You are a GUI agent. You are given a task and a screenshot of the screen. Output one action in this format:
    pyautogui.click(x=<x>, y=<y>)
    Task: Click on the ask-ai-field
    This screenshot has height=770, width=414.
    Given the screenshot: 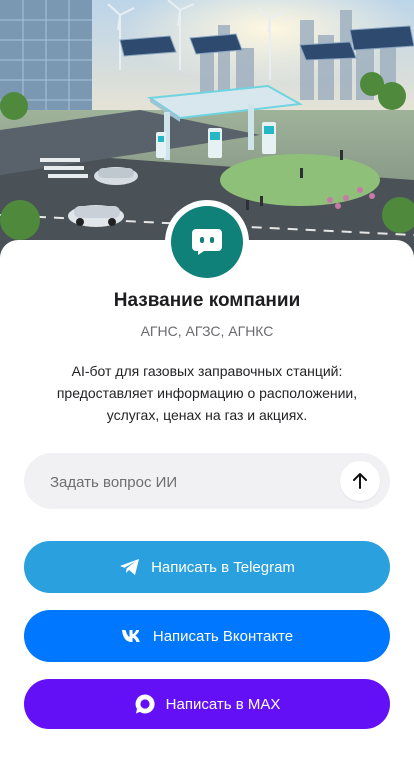 What is the action you would take?
    pyautogui.click(x=207, y=482)
    